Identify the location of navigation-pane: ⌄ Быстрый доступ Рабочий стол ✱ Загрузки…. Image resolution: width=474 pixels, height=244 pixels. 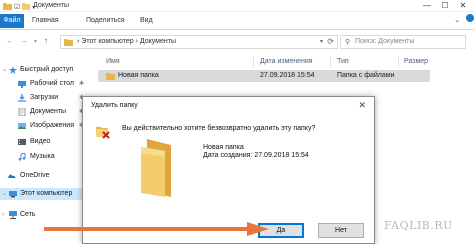
(44, 149).